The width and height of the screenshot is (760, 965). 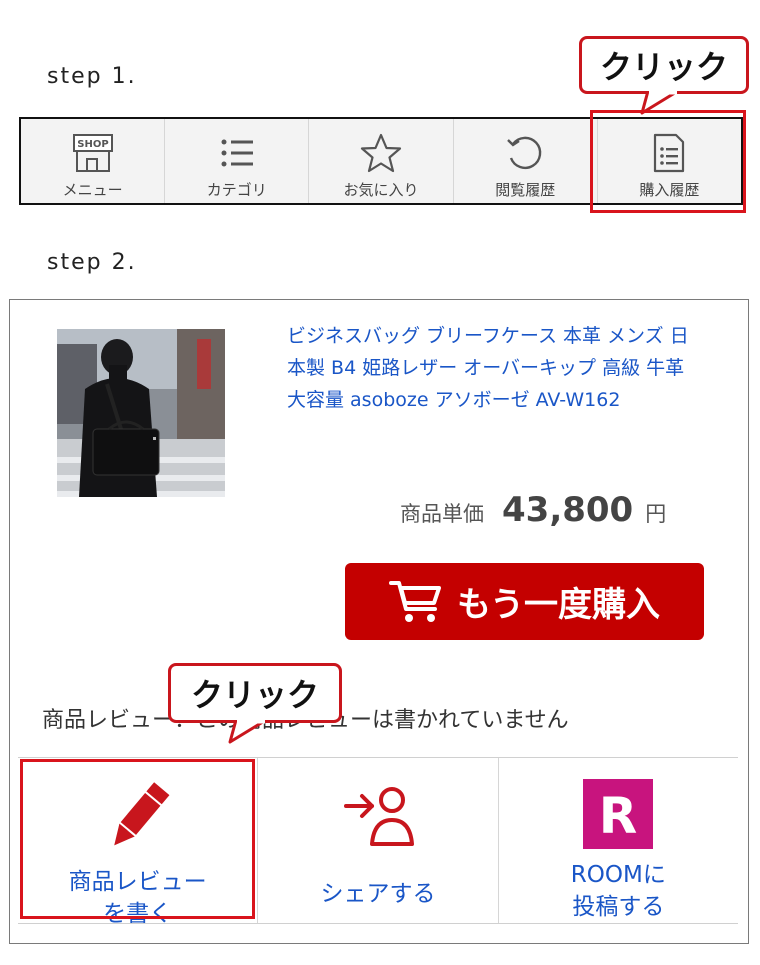 I want to click on price-row: 商品単価 43,800 円, so click(x=533, y=510).